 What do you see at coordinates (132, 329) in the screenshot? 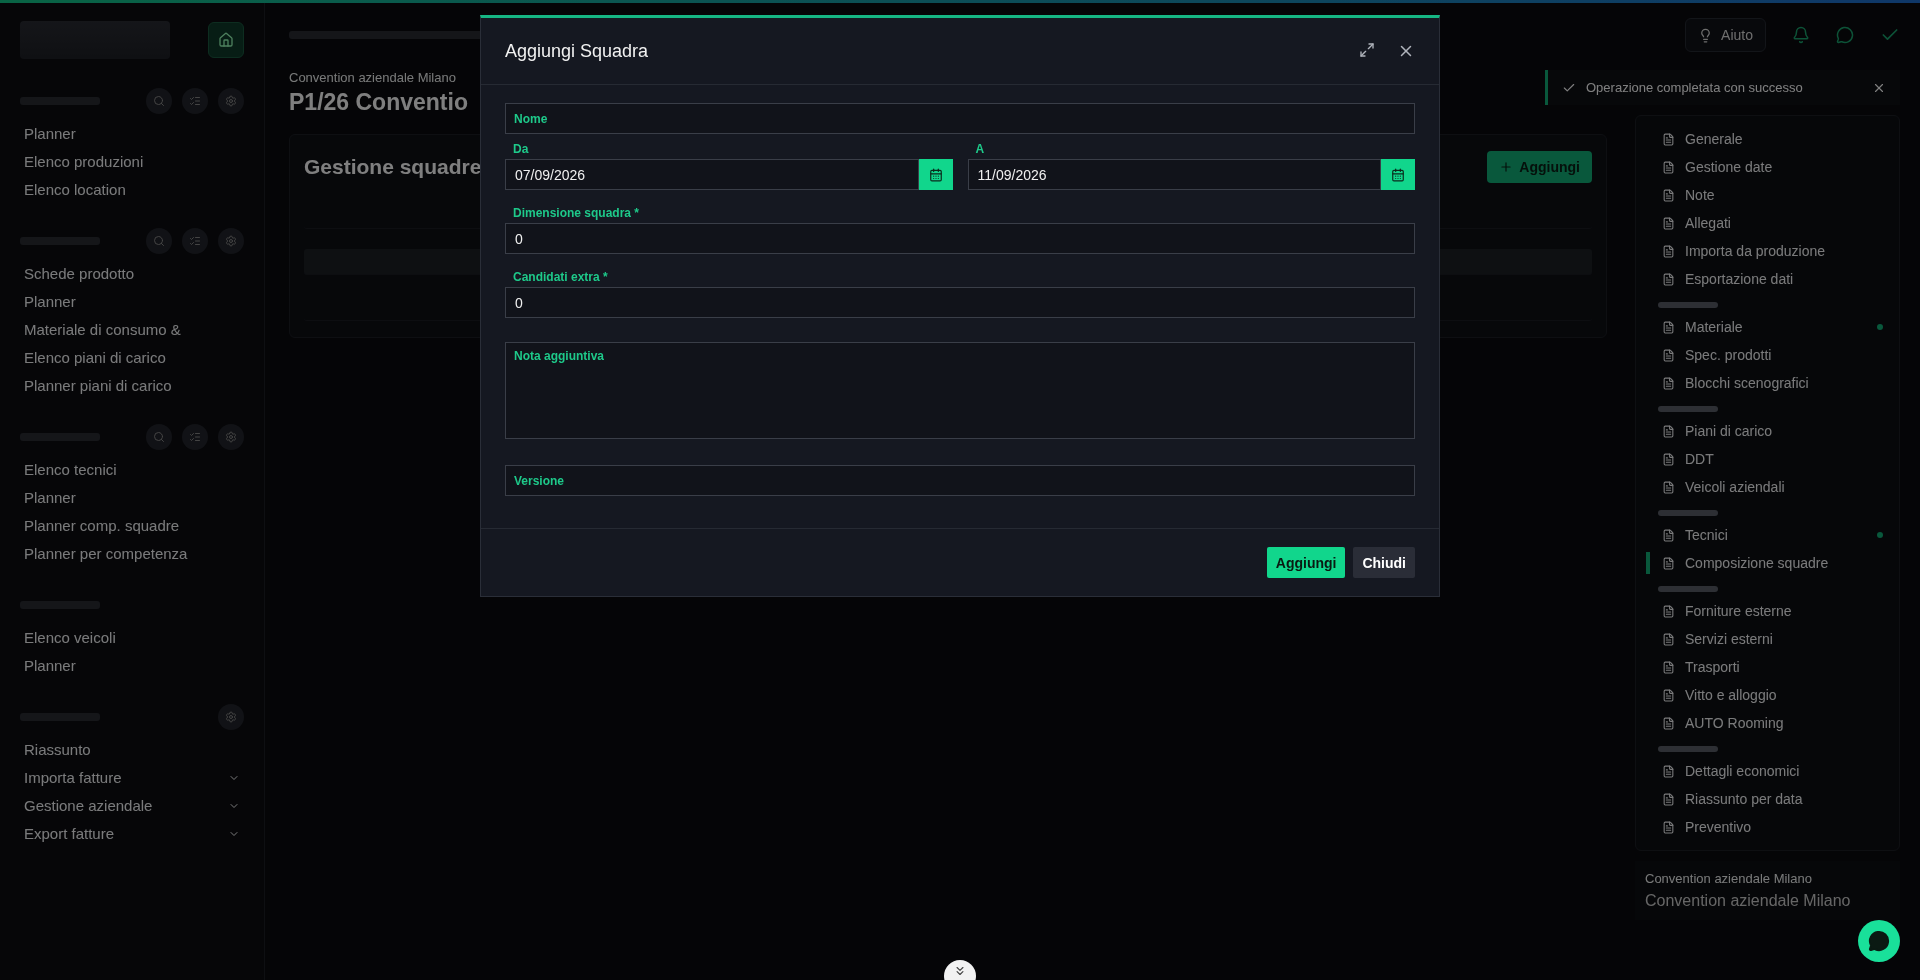
I see `sidebar-item: Materiale di consumo &` at bounding box center [132, 329].